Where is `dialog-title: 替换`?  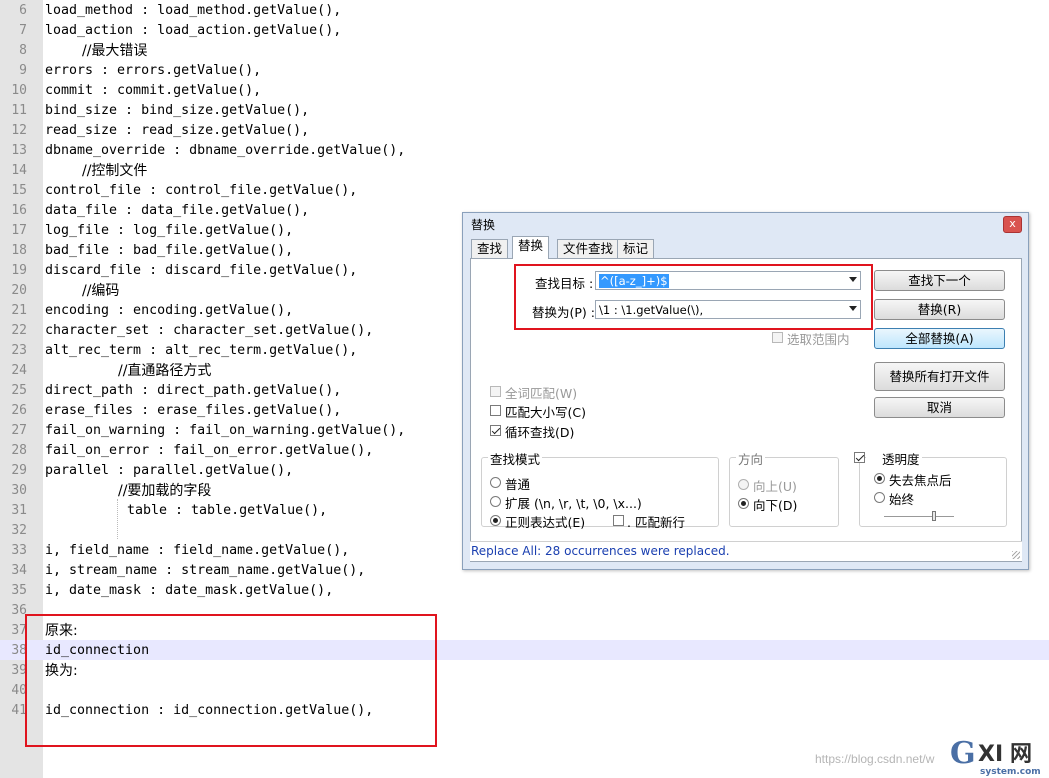
dialog-title: 替换 is located at coordinates (483, 225).